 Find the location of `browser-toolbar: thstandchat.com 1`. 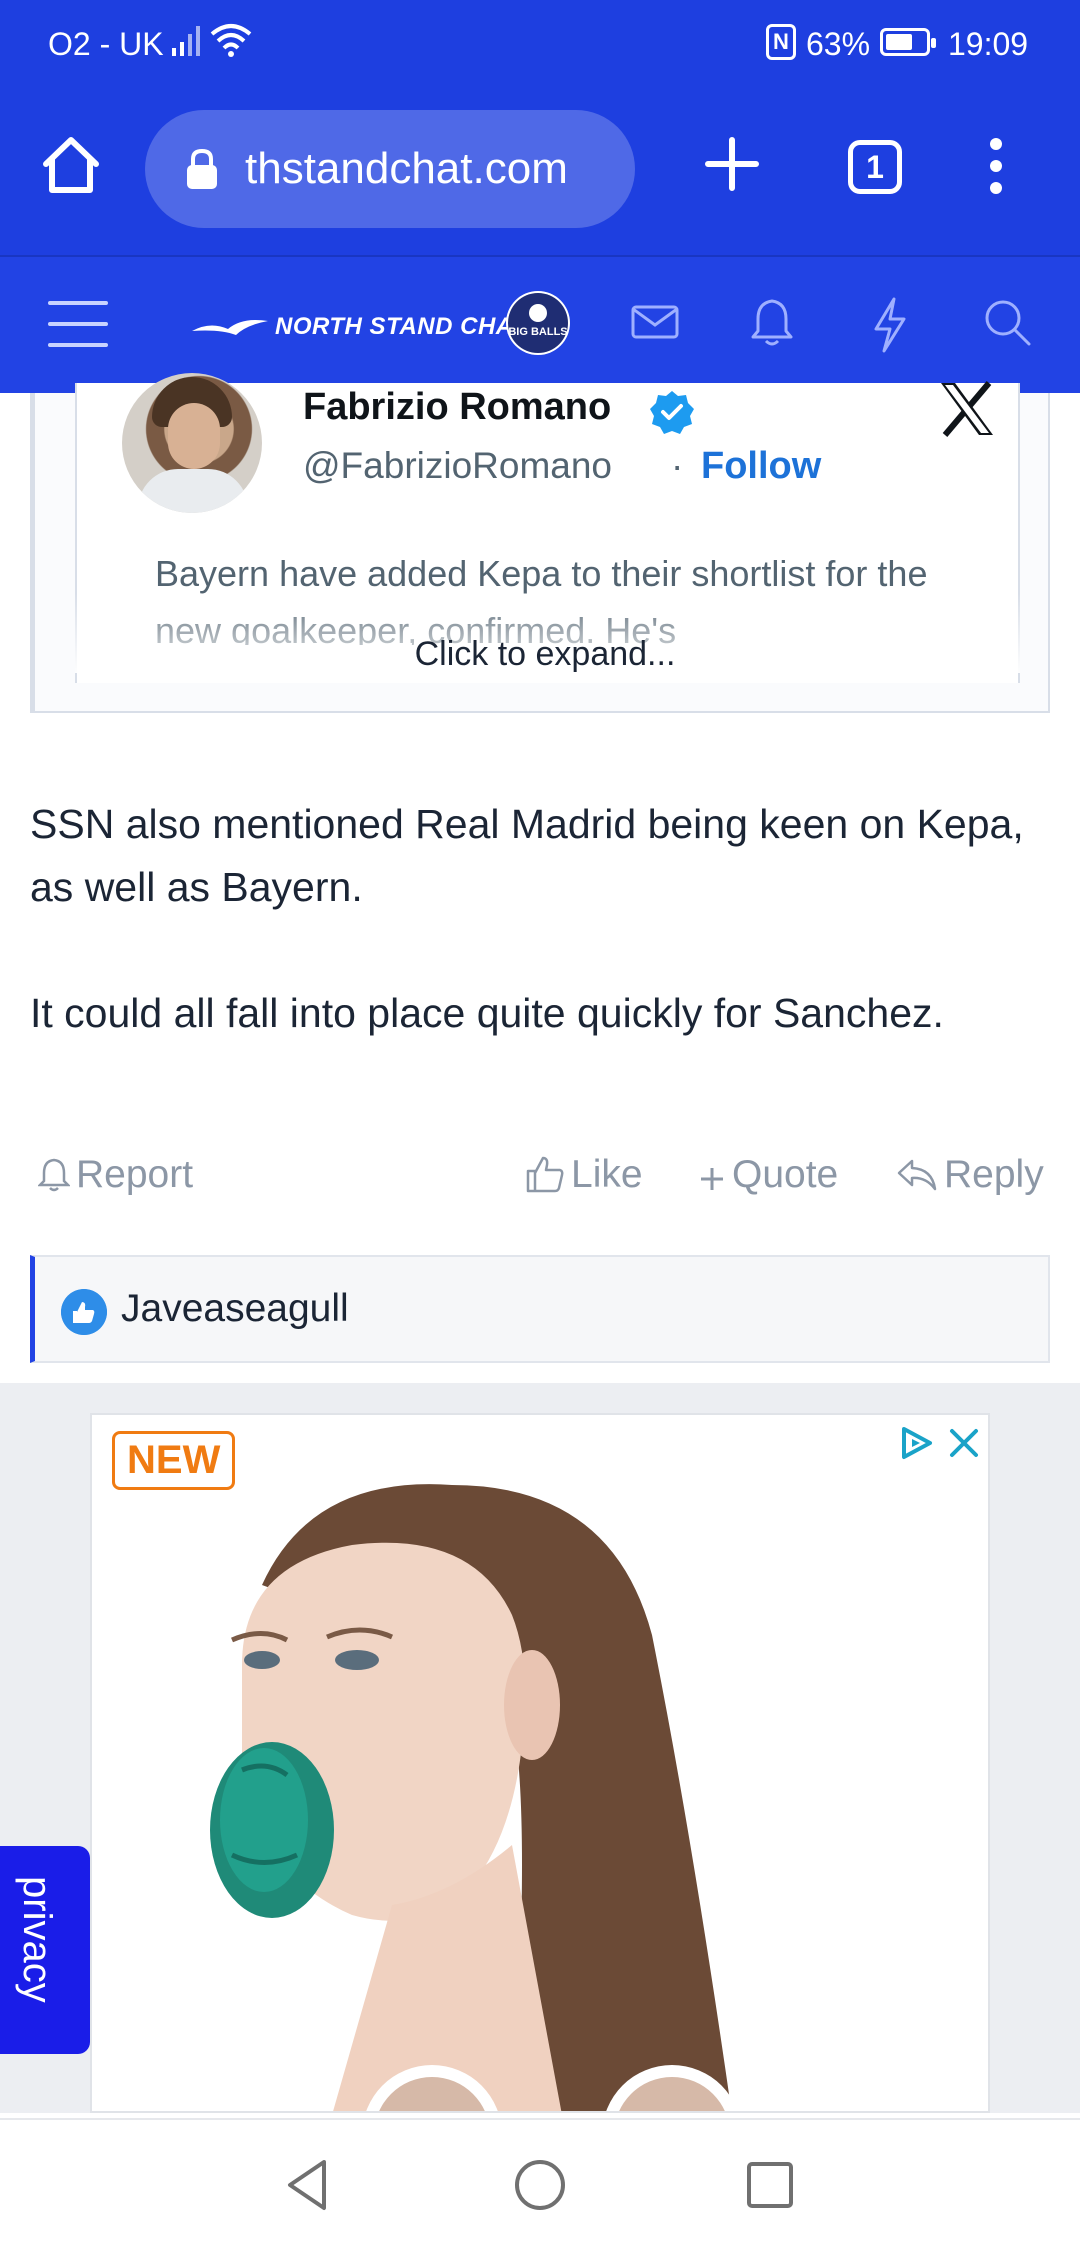

browser-toolbar: thstandchat.com 1 is located at coordinates (540, 172).